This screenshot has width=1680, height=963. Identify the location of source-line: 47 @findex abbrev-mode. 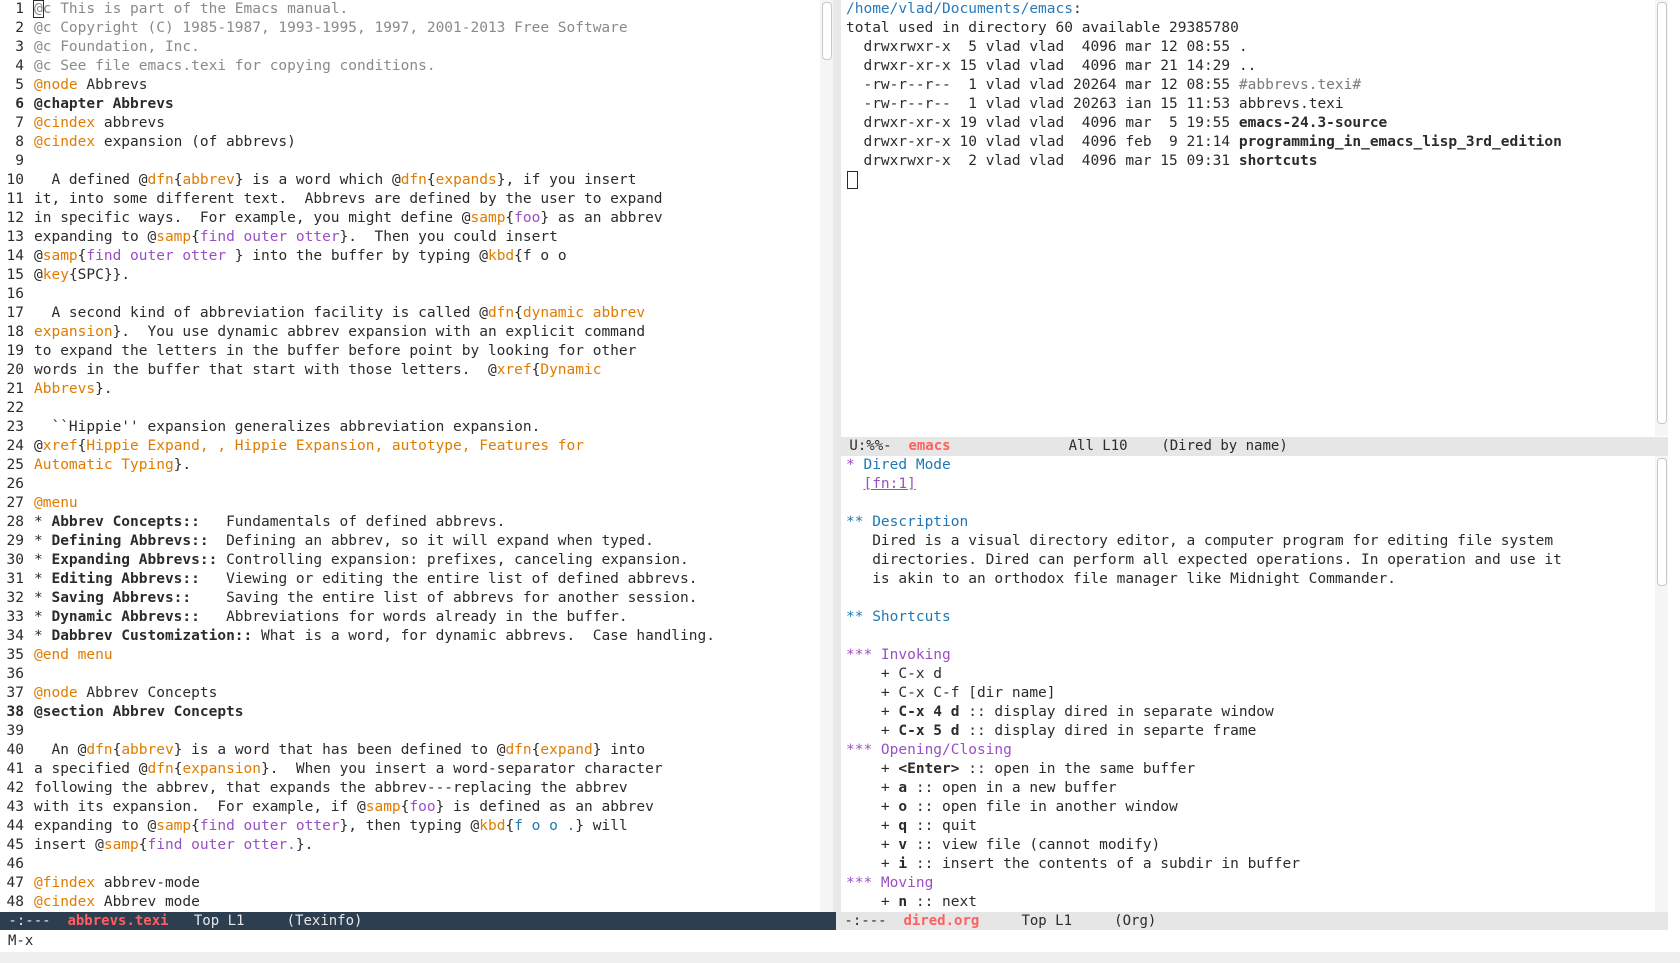
(410, 883).